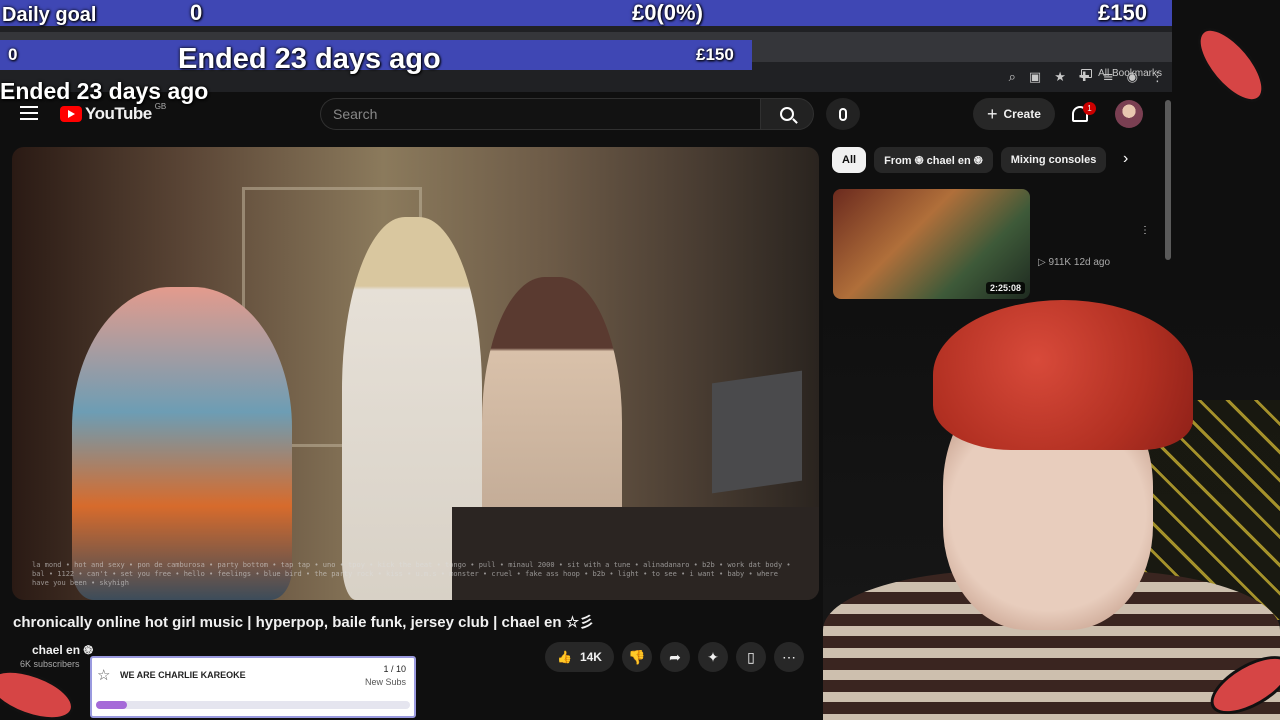  What do you see at coordinates (1060, 77) in the screenshot?
I see `star-icon: ★` at bounding box center [1060, 77].